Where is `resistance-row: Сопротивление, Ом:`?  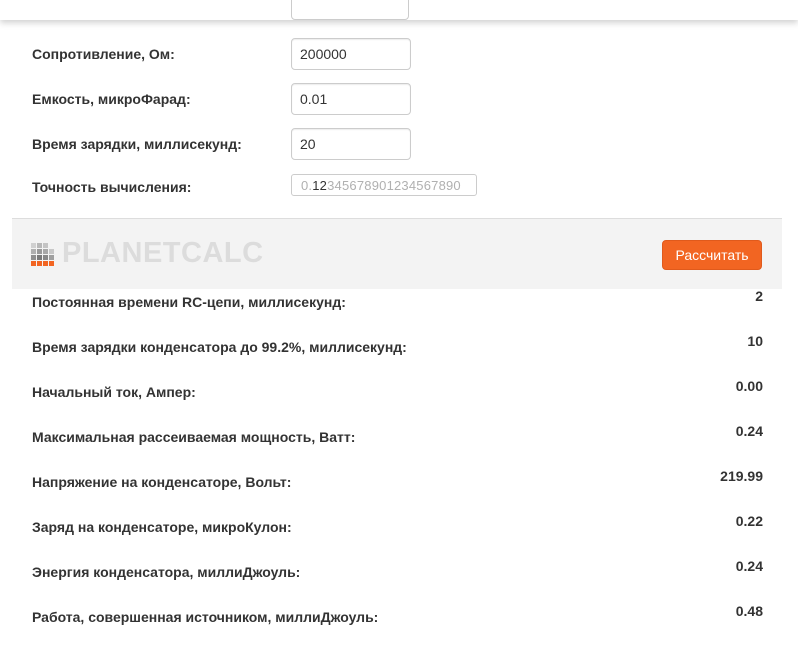 resistance-row: Сопротивление, Ом: is located at coordinates (399, 54).